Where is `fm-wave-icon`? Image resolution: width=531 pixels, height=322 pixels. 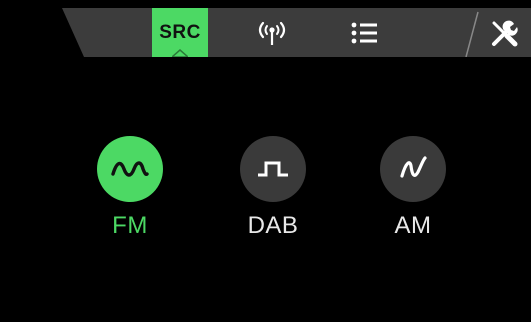 fm-wave-icon is located at coordinates (130, 169).